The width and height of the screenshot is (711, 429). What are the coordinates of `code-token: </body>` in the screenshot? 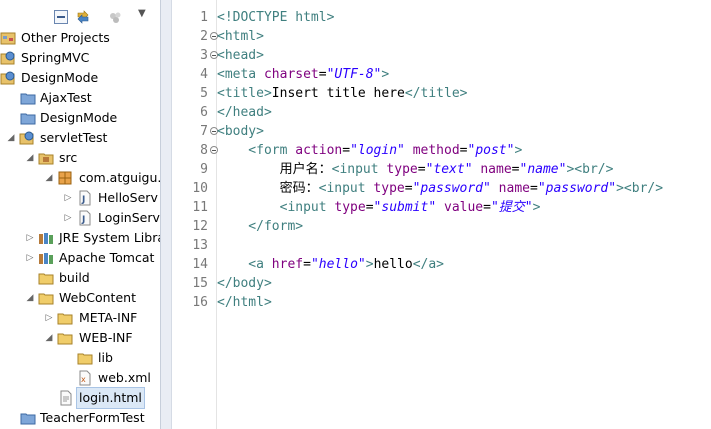 It's located at (244, 283).